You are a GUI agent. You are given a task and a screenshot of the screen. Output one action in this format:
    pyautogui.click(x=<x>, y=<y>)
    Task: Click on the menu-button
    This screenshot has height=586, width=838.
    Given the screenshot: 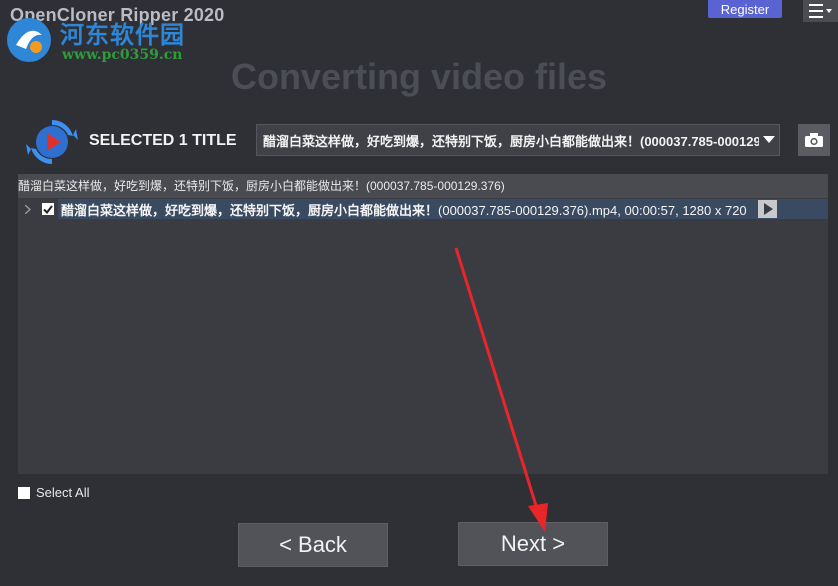 What is the action you would take?
    pyautogui.click(x=820, y=11)
    